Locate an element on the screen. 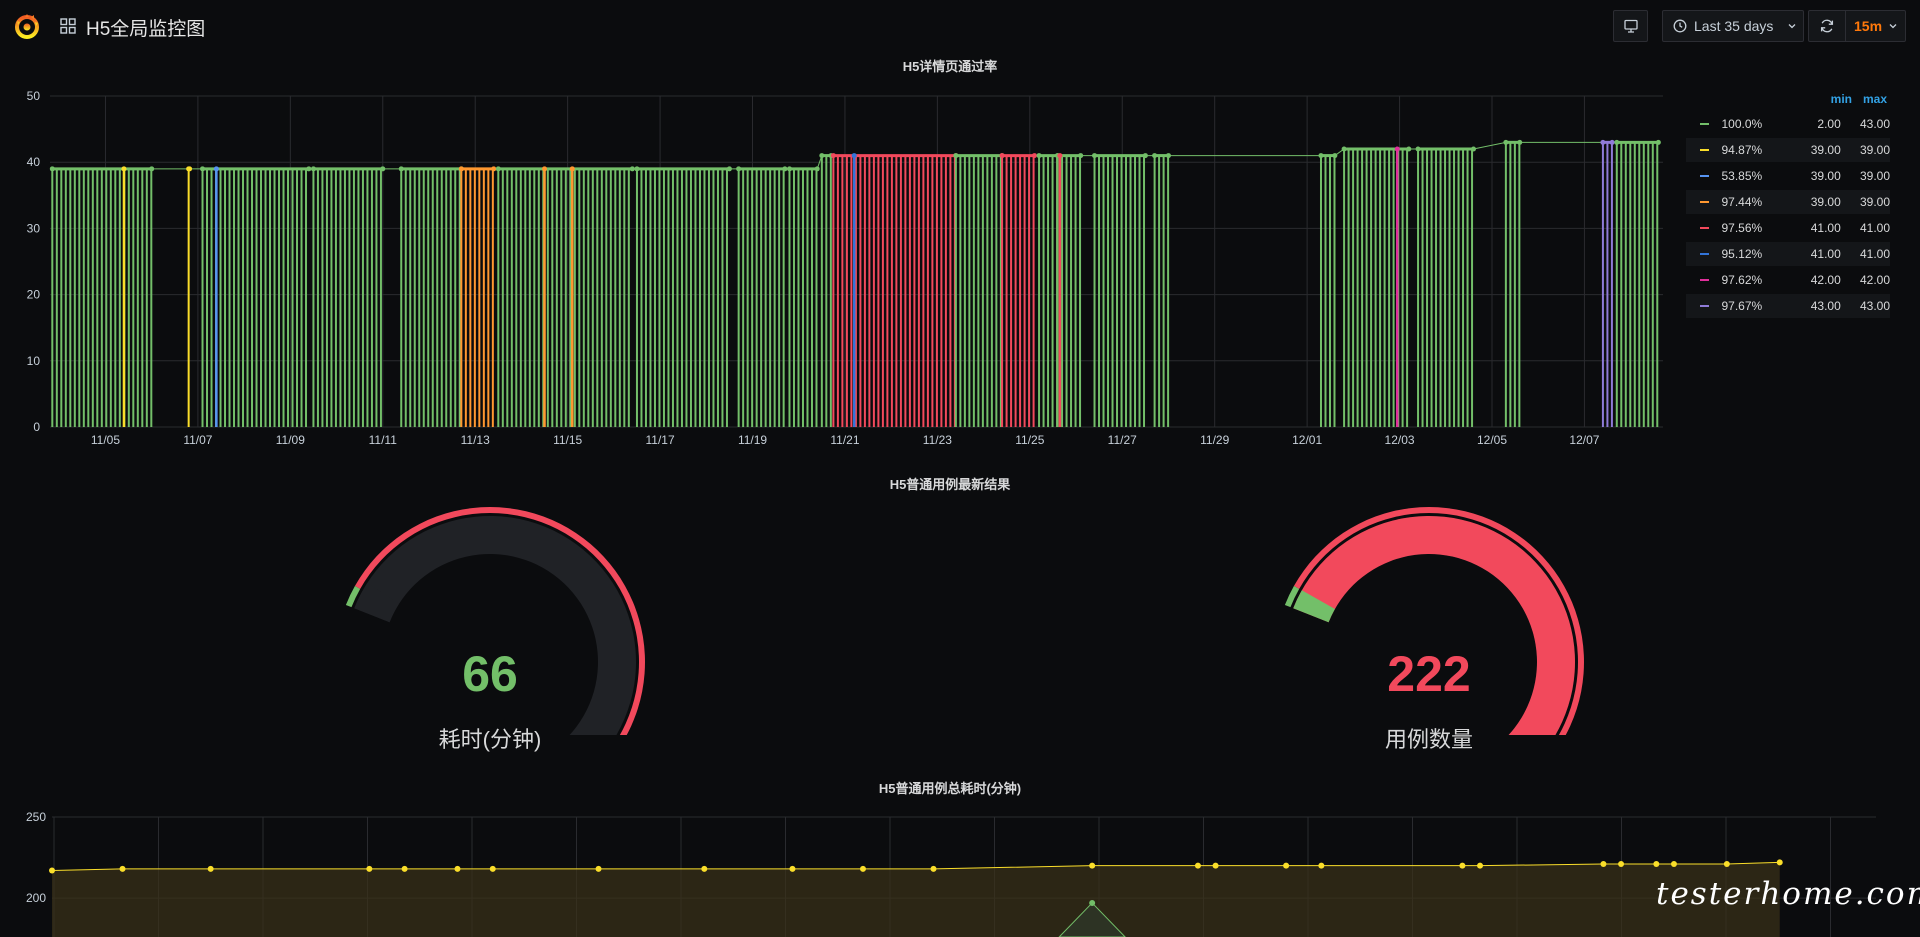 Image resolution: width=1920 pixels, height=937 pixels. total-time-chart: 200 250 is located at coordinates (960, 867).